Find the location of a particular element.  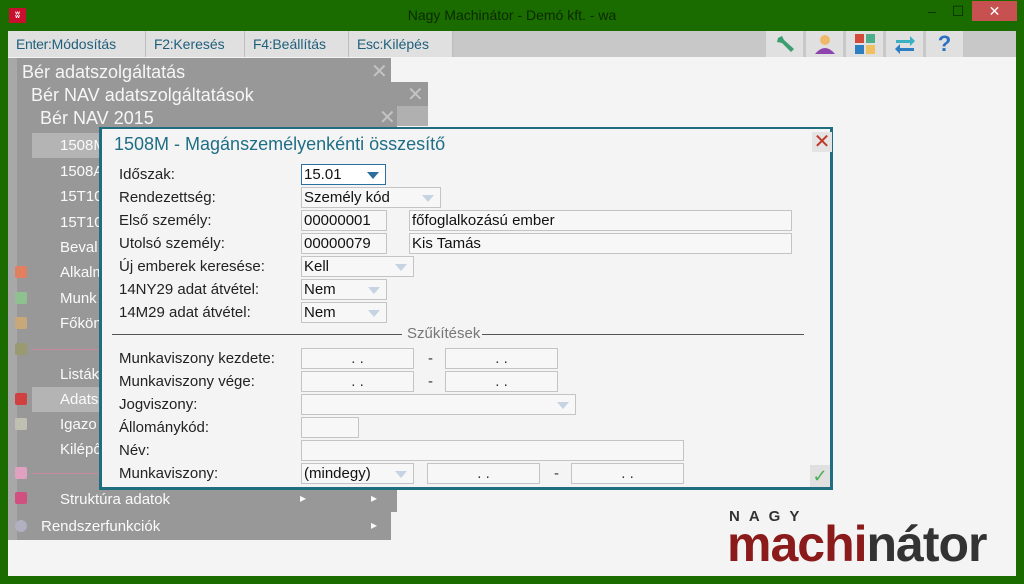

menu-level1-close-icon: ✕ is located at coordinates (379, 71).